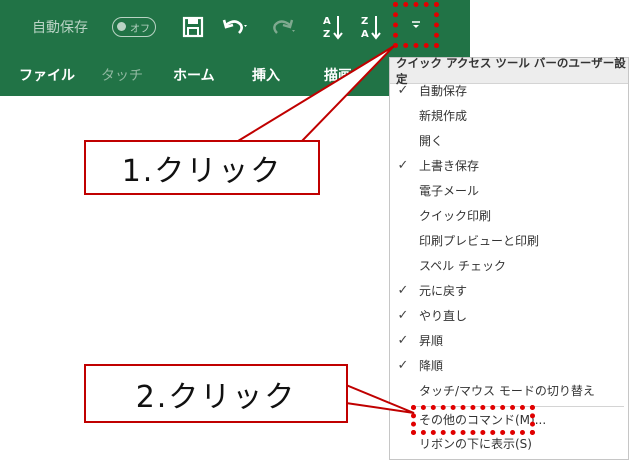 The image size is (629, 460). What do you see at coordinates (314, 93) in the screenshot?
I see `callout-1-pointer` at bounding box center [314, 93].